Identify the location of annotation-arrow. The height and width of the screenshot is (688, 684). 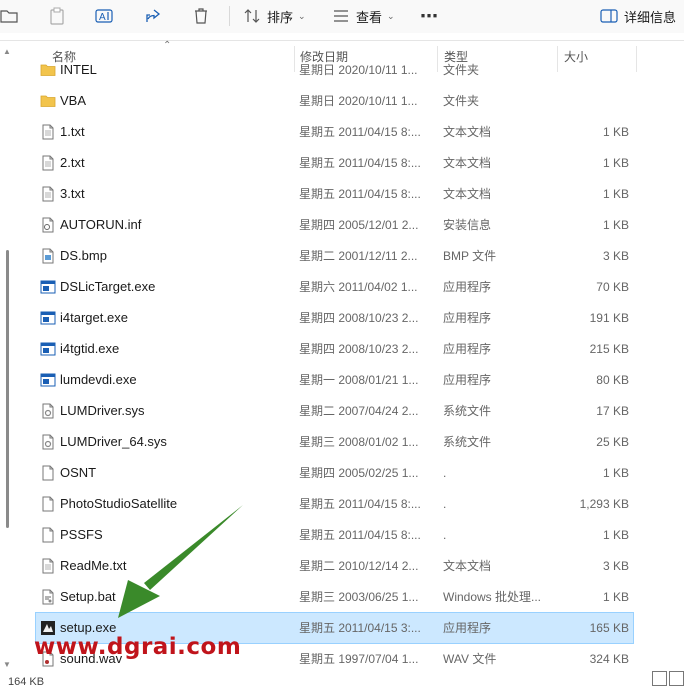
(180, 561).